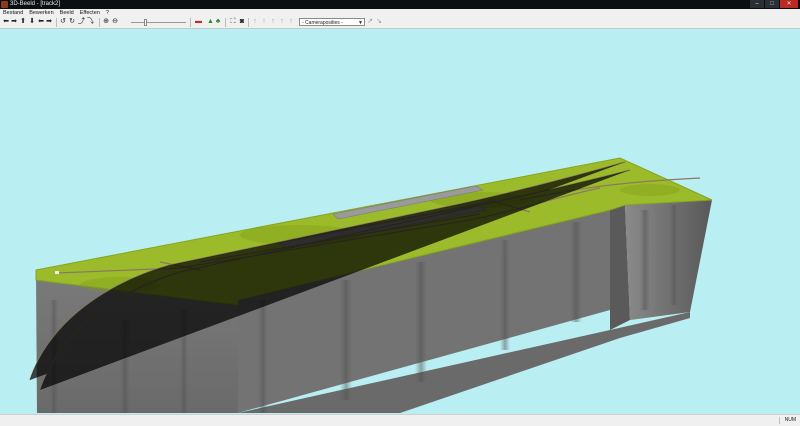 The width and height of the screenshot is (800, 426). I want to click on arrow-up-icon: ⬆, so click(23, 21).